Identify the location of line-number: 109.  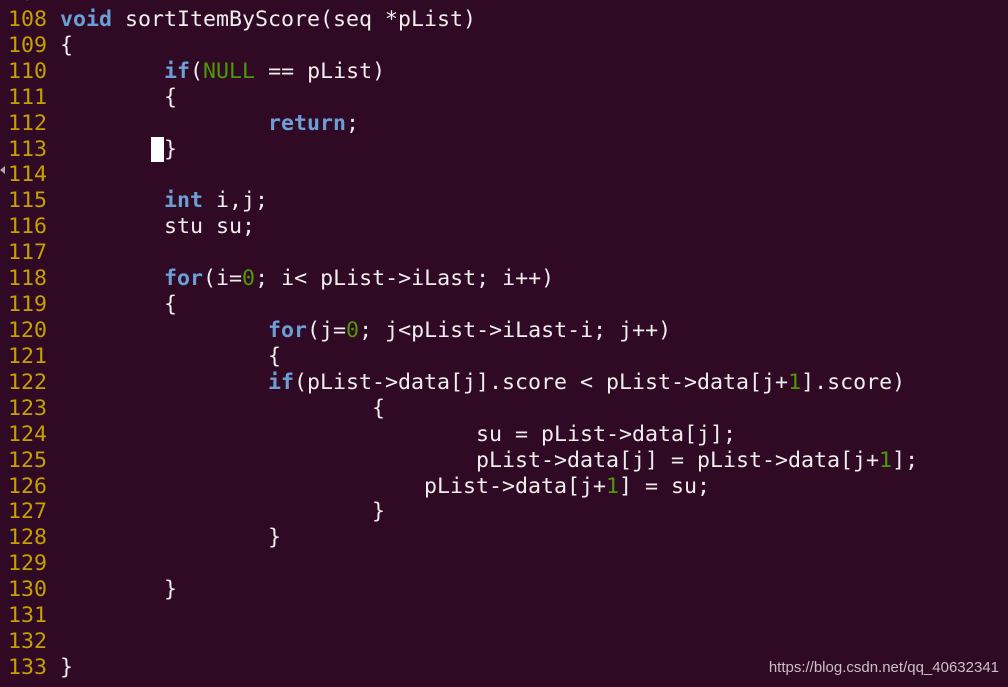
(28, 45).